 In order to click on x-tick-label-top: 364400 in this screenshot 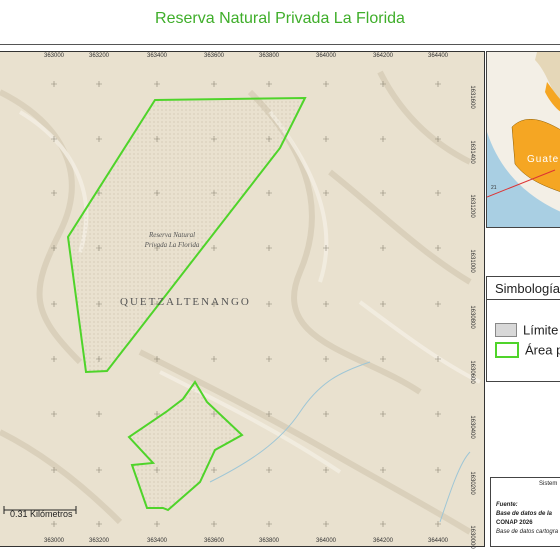, I will do `click(438, 56)`.